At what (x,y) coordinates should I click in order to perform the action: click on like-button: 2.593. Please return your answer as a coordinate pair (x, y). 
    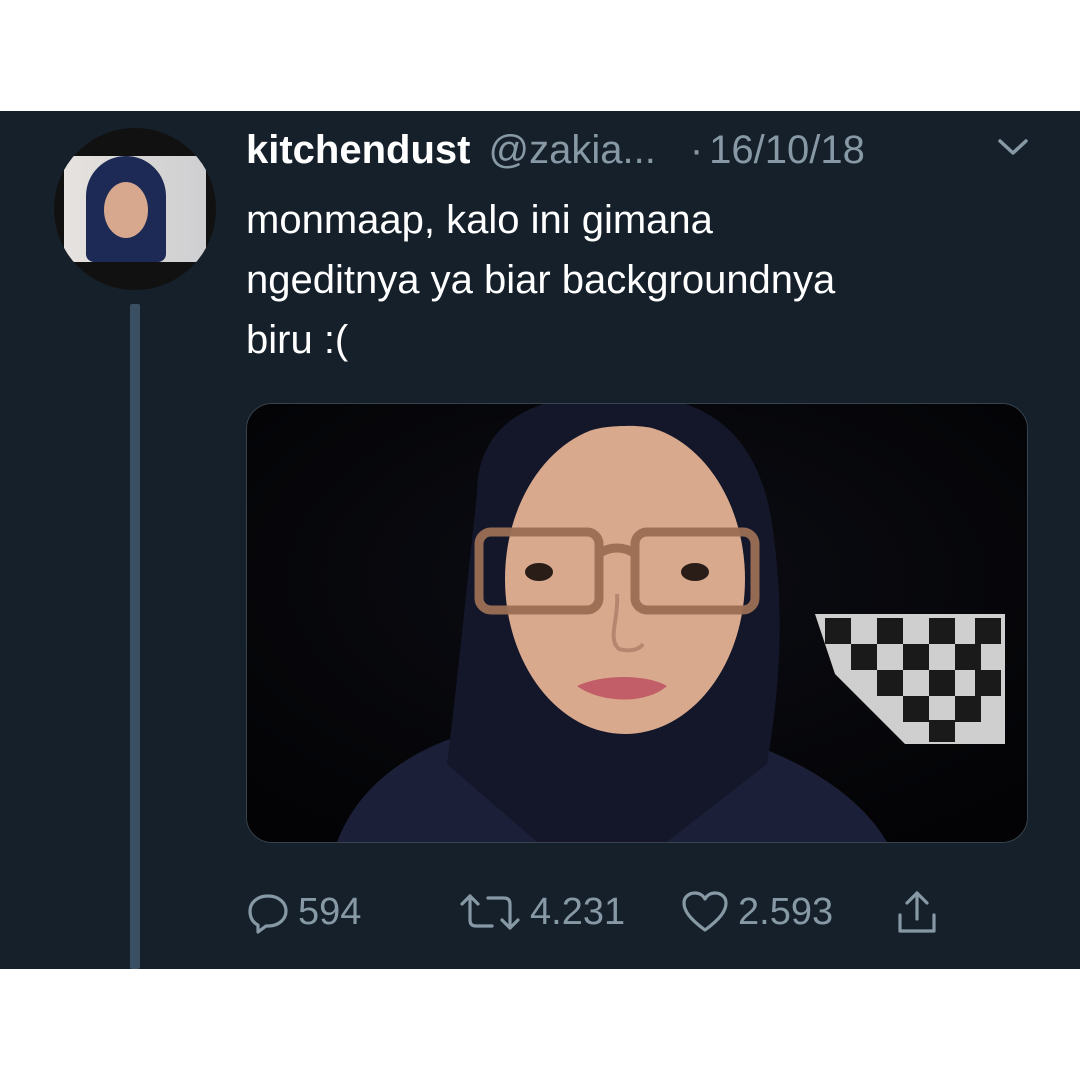
    Looking at the image, I should click on (756, 912).